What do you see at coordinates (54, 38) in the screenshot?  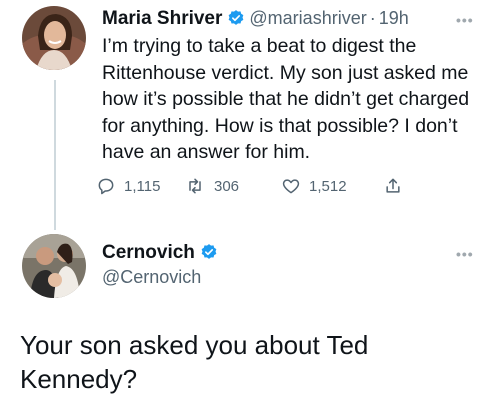 I see `maria-shriver-avatar` at bounding box center [54, 38].